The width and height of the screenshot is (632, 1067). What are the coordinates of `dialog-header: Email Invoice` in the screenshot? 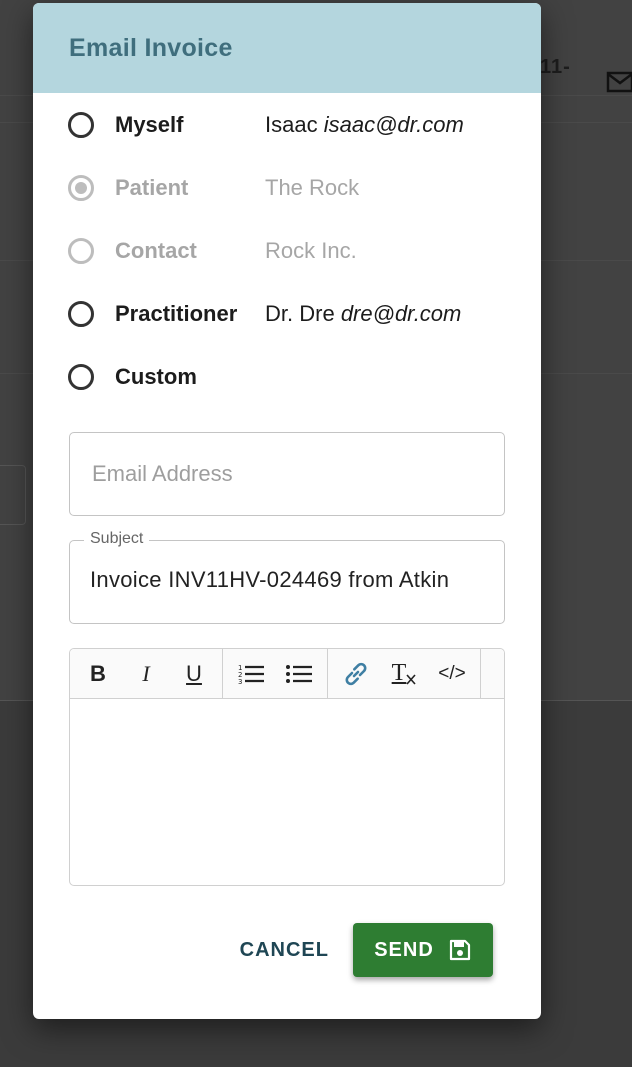 It's located at (287, 48).